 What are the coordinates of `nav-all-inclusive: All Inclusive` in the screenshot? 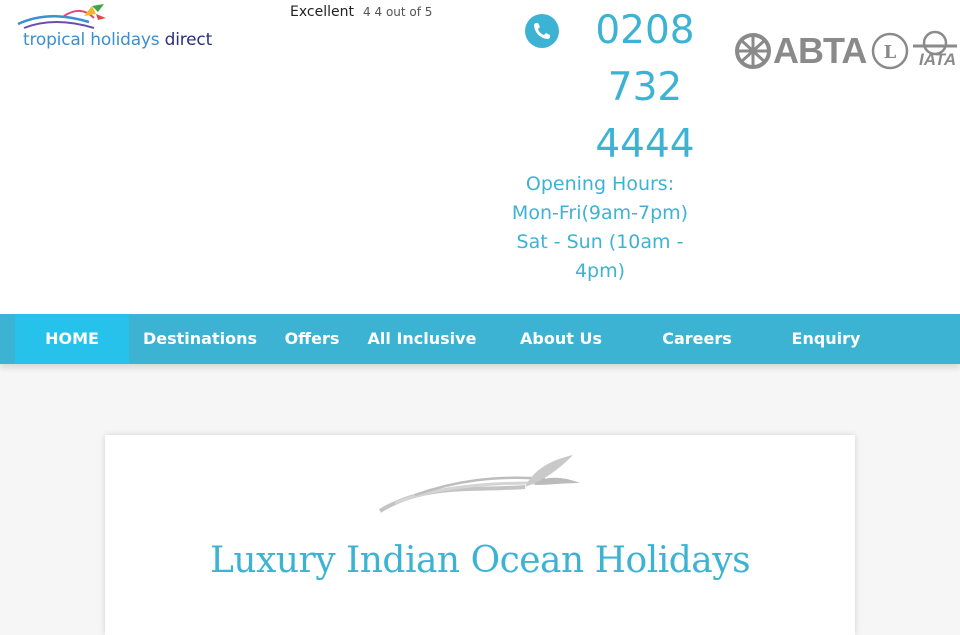 It's located at (422, 339).